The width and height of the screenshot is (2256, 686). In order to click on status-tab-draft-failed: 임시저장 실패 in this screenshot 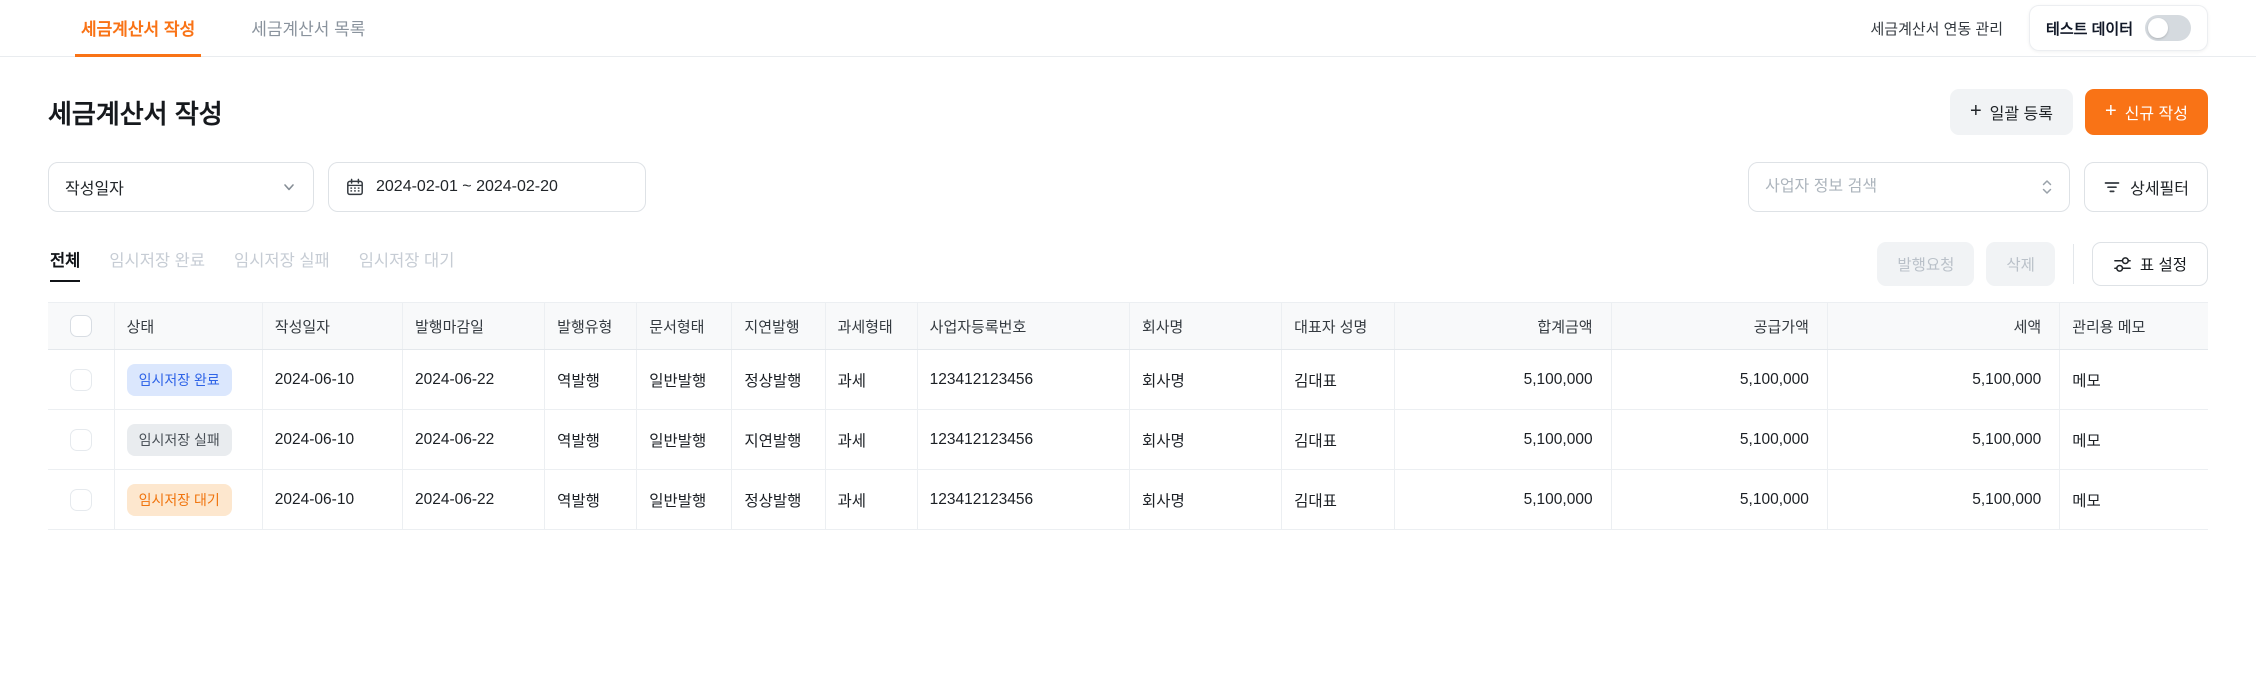, I will do `click(282, 264)`.